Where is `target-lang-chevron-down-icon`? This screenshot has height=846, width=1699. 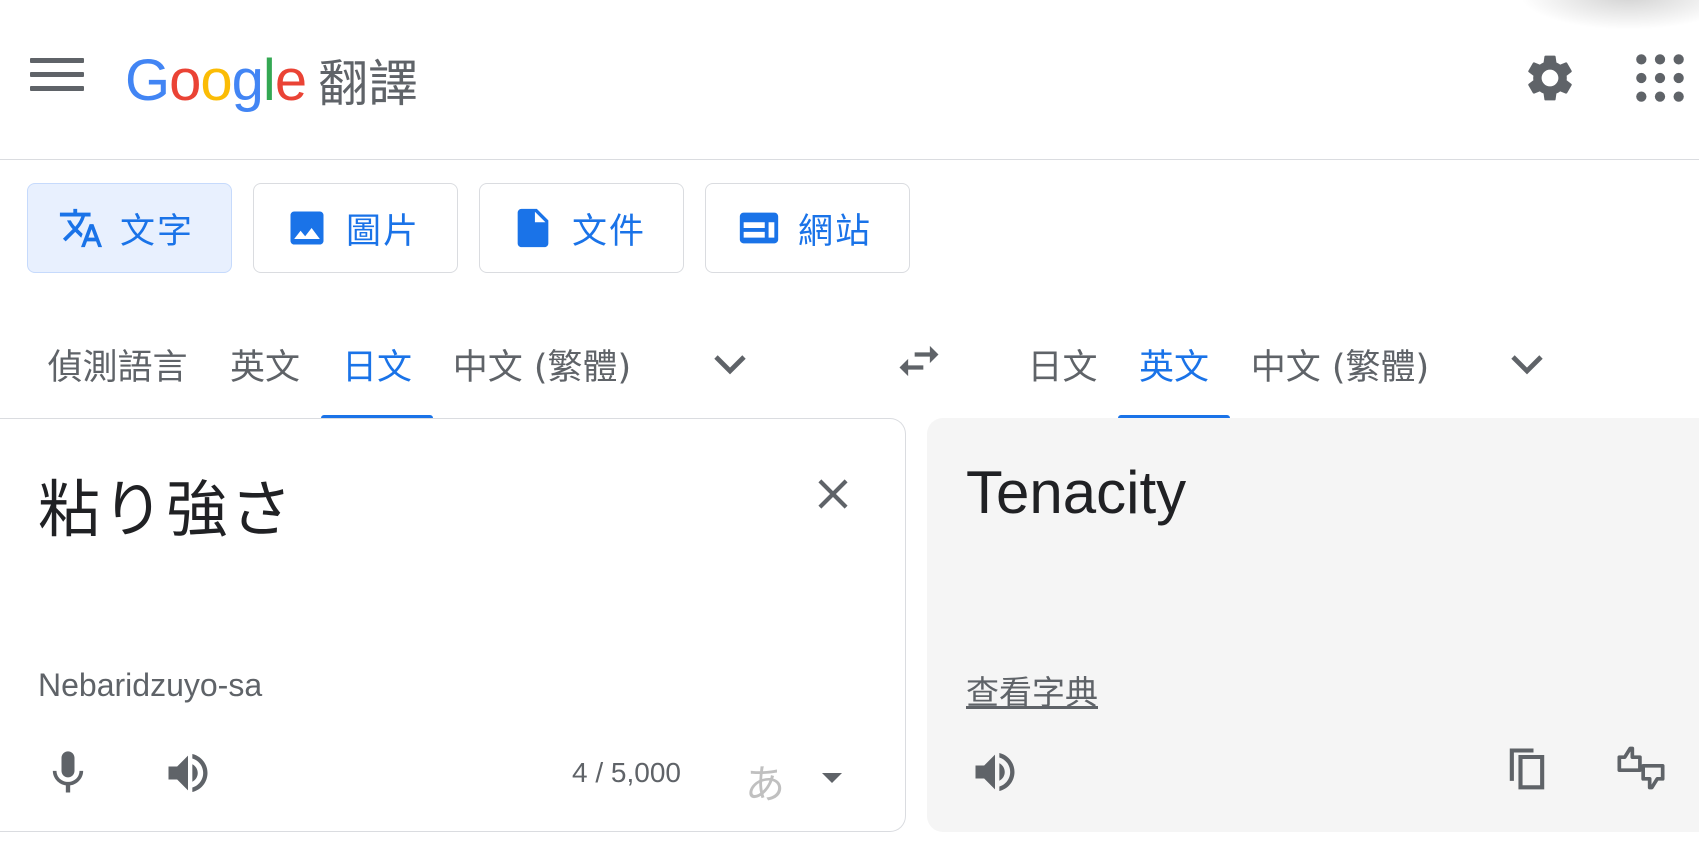
target-lang-chevron-down-icon is located at coordinates (1527, 364).